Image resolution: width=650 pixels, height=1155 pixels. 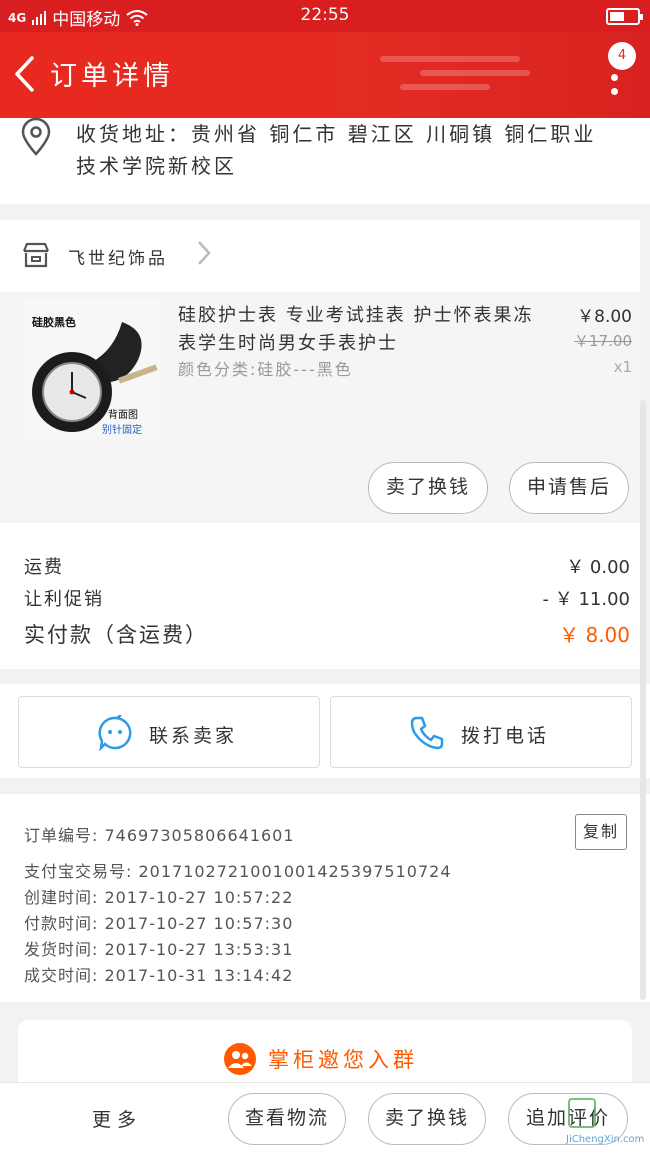 I want to click on total-label: 实付款（含运费）, so click(x=116, y=635).